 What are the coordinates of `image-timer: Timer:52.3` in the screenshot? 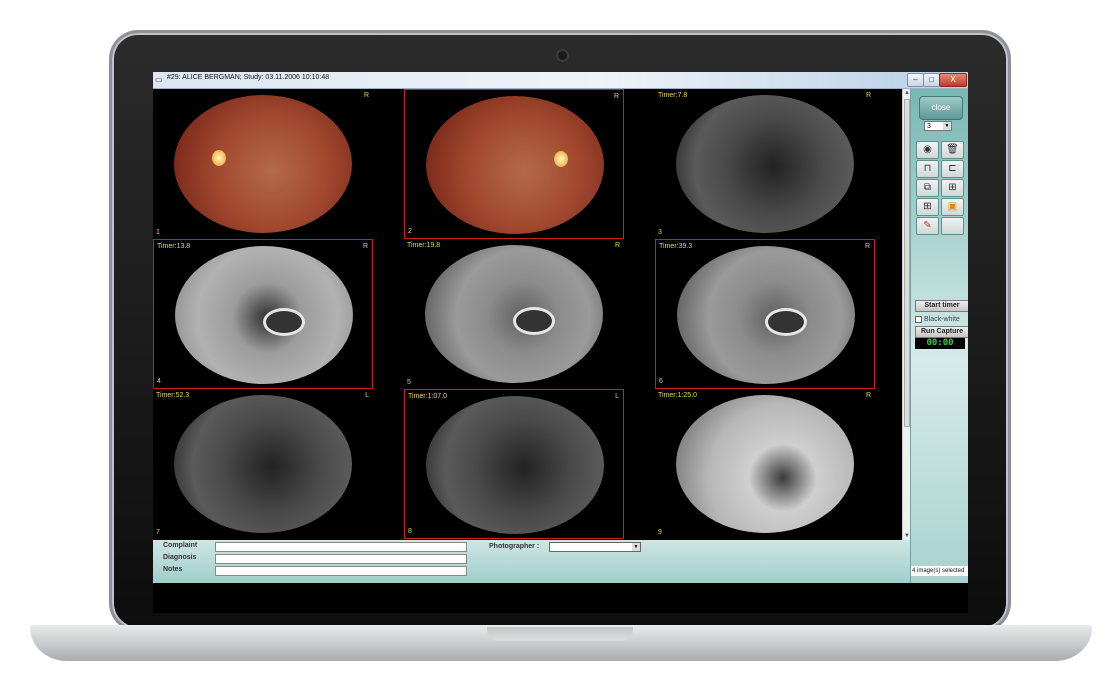 It's located at (173, 395).